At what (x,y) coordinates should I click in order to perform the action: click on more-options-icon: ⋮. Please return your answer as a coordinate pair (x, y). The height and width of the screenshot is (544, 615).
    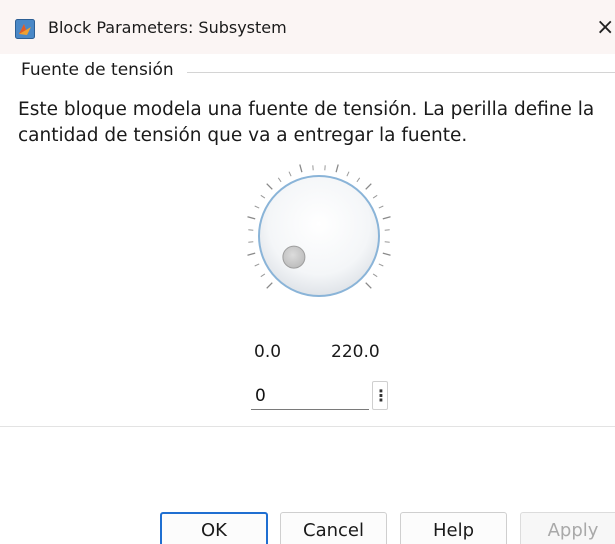
    Looking at the image, I should click on (380, 395).